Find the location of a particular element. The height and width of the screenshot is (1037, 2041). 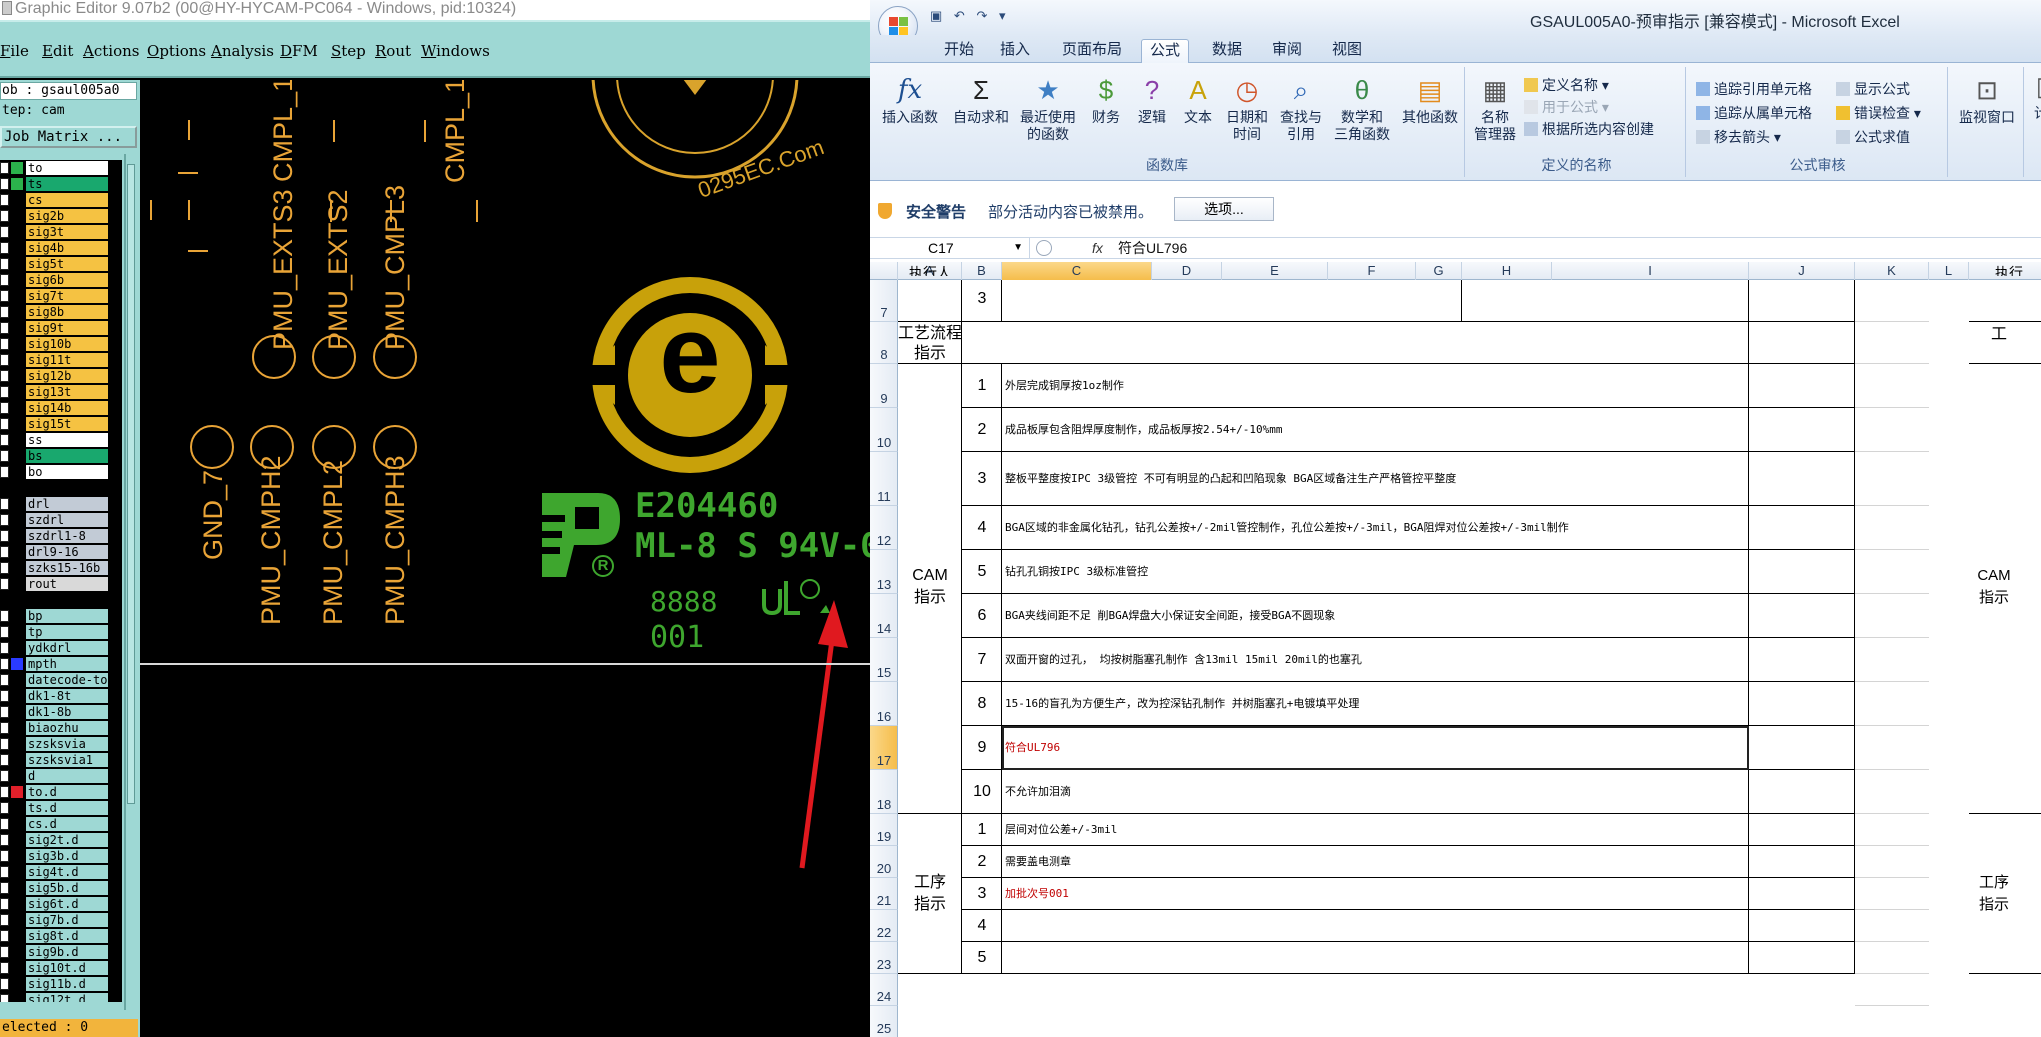

layer-row: sig7t is located at coordinates (61, 296).